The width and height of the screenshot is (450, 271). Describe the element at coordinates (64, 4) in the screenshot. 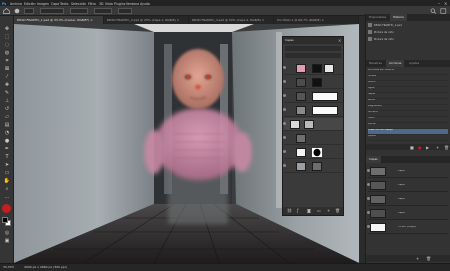

I see `menu-type: Texto` at that location.